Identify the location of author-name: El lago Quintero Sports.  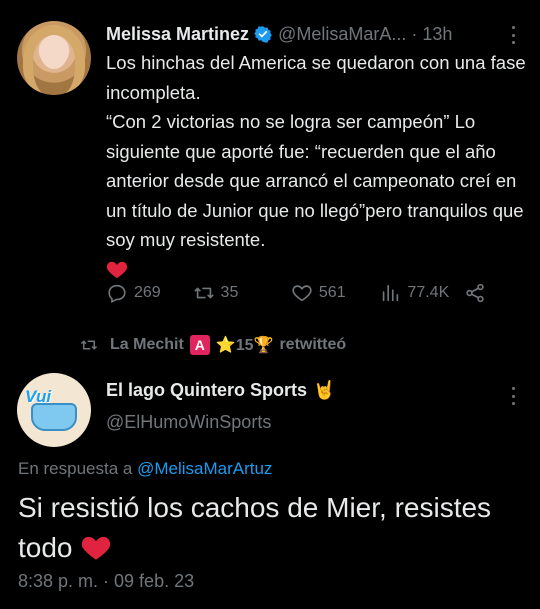
(206, 390).